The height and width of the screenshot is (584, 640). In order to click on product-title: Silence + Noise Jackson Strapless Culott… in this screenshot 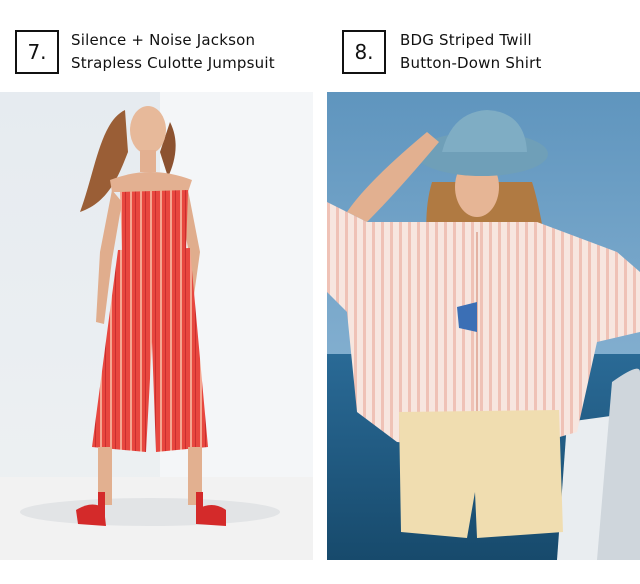, I will do `click(173, 52)`.